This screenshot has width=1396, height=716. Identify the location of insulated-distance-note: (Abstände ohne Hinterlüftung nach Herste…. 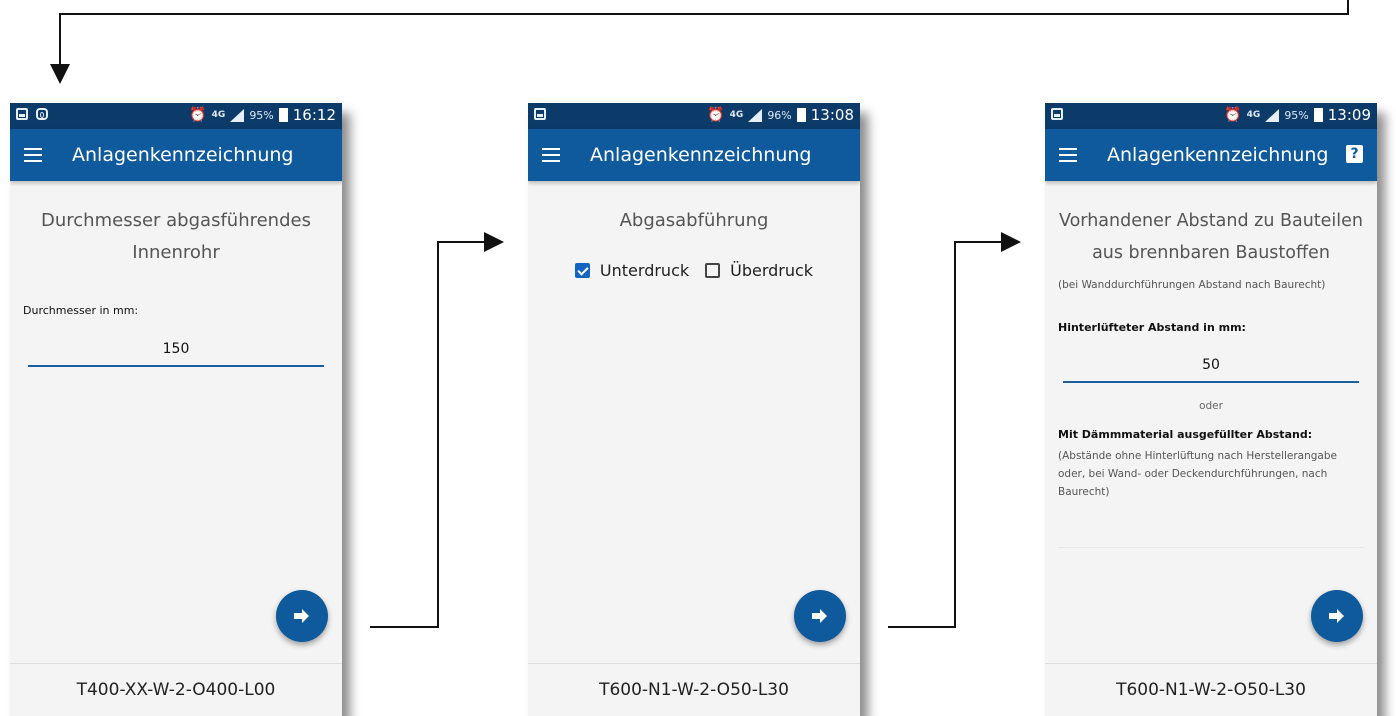
(1197, 474).